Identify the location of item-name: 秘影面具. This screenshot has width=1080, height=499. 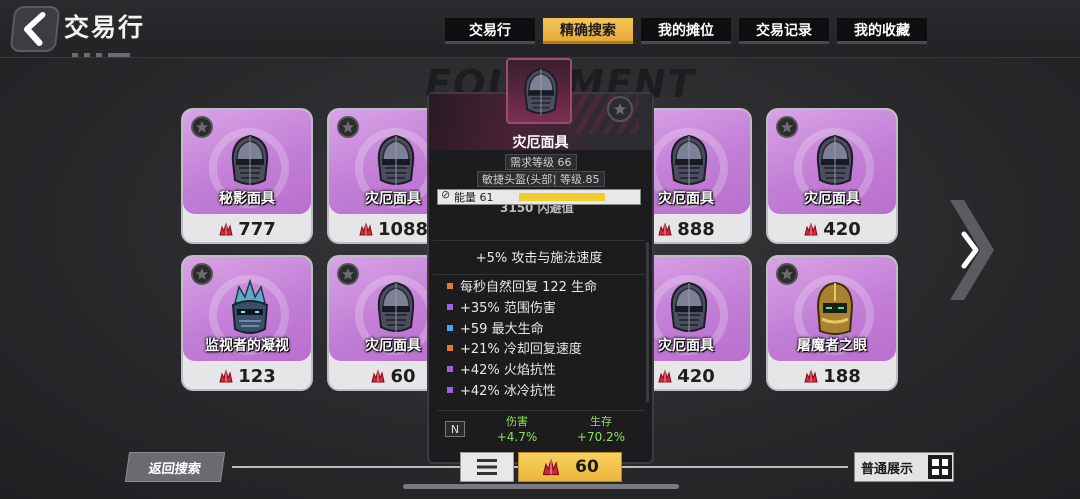
(247, 199).